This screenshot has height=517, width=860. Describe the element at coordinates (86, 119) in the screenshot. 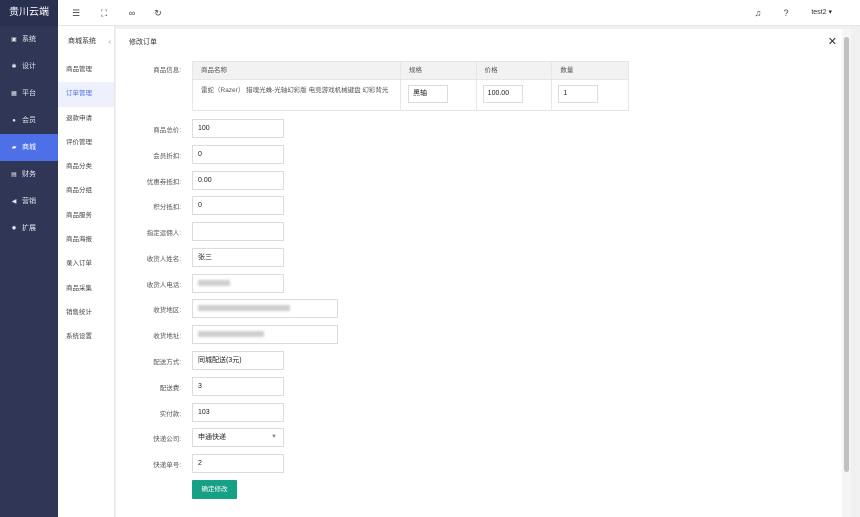

I see `sub-item-refunds: 退款申请` at that location.